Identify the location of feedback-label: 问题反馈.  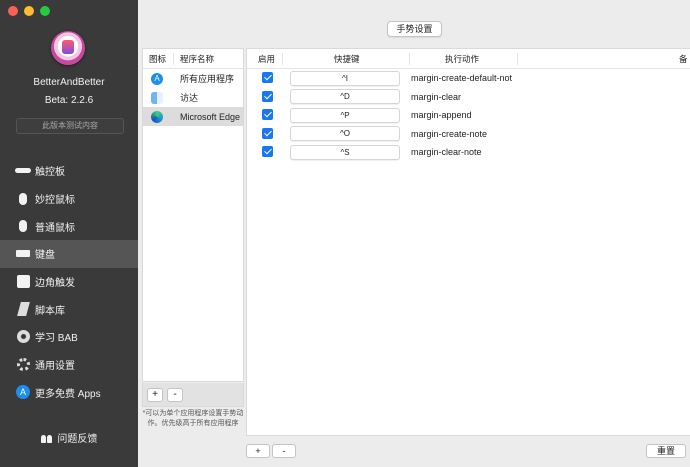
(77, 439).